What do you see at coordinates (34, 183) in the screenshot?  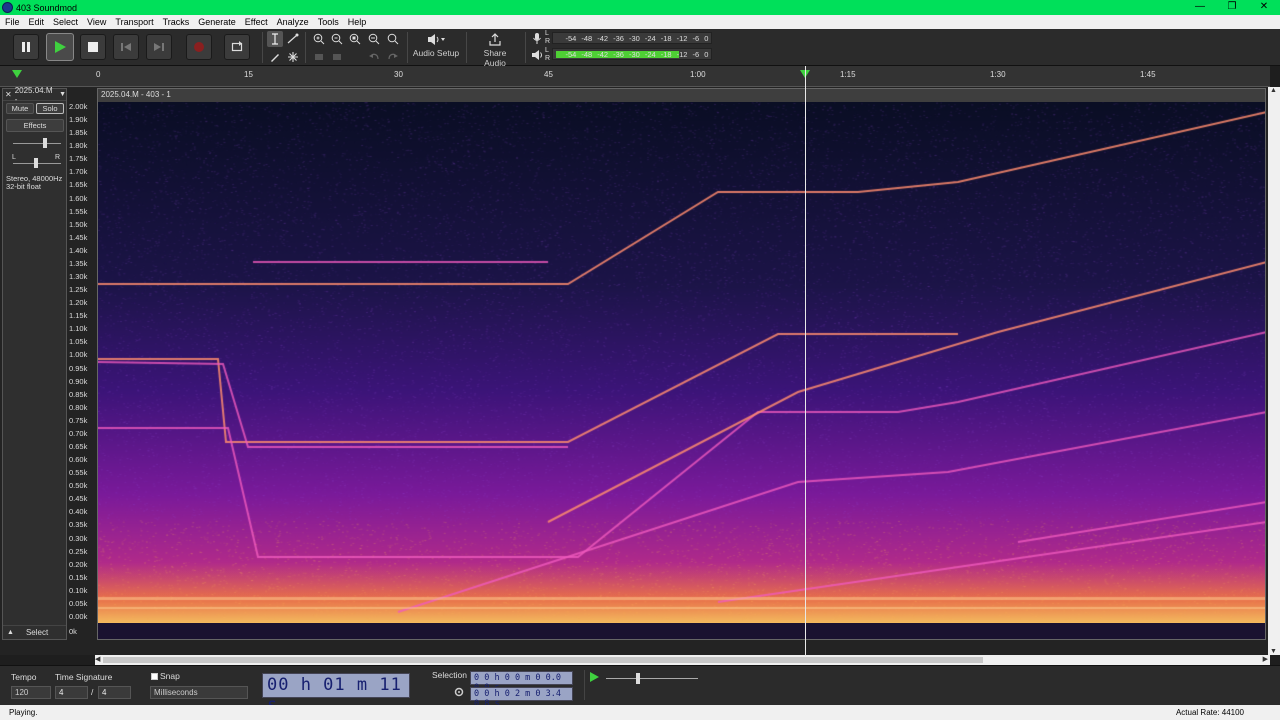 I see `track-format-info: Stereo, 48000Hz 32-bit float` at bounding box center [34, 183].